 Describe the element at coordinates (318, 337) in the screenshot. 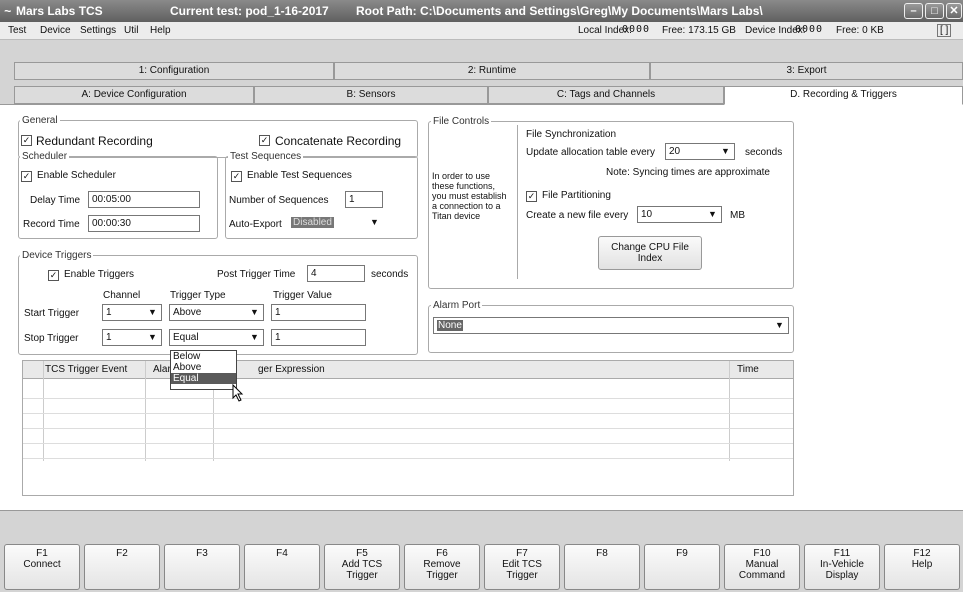

I see `stop-value-input: 1` at that location.